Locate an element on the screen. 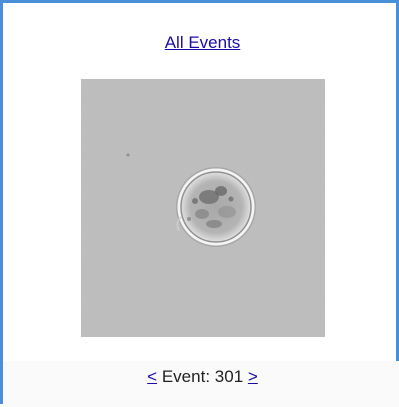 The image size is (399, 407). event-number: 301 is located at coordinates (229, 376).